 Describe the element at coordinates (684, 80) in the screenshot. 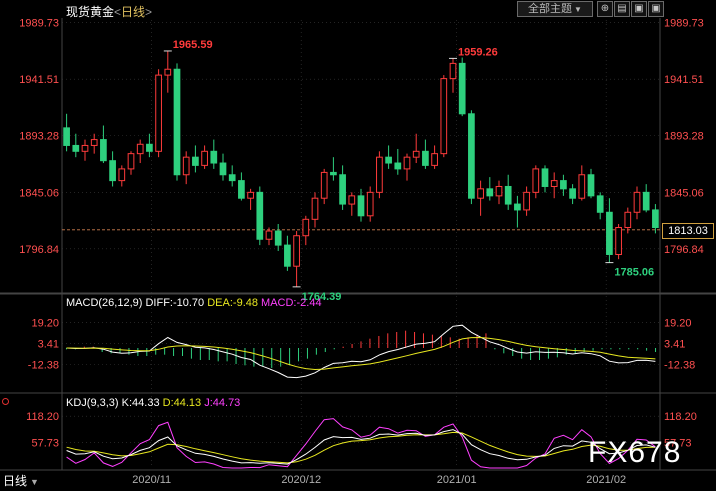

I see `price-tick-right: 1941.51` at that location.